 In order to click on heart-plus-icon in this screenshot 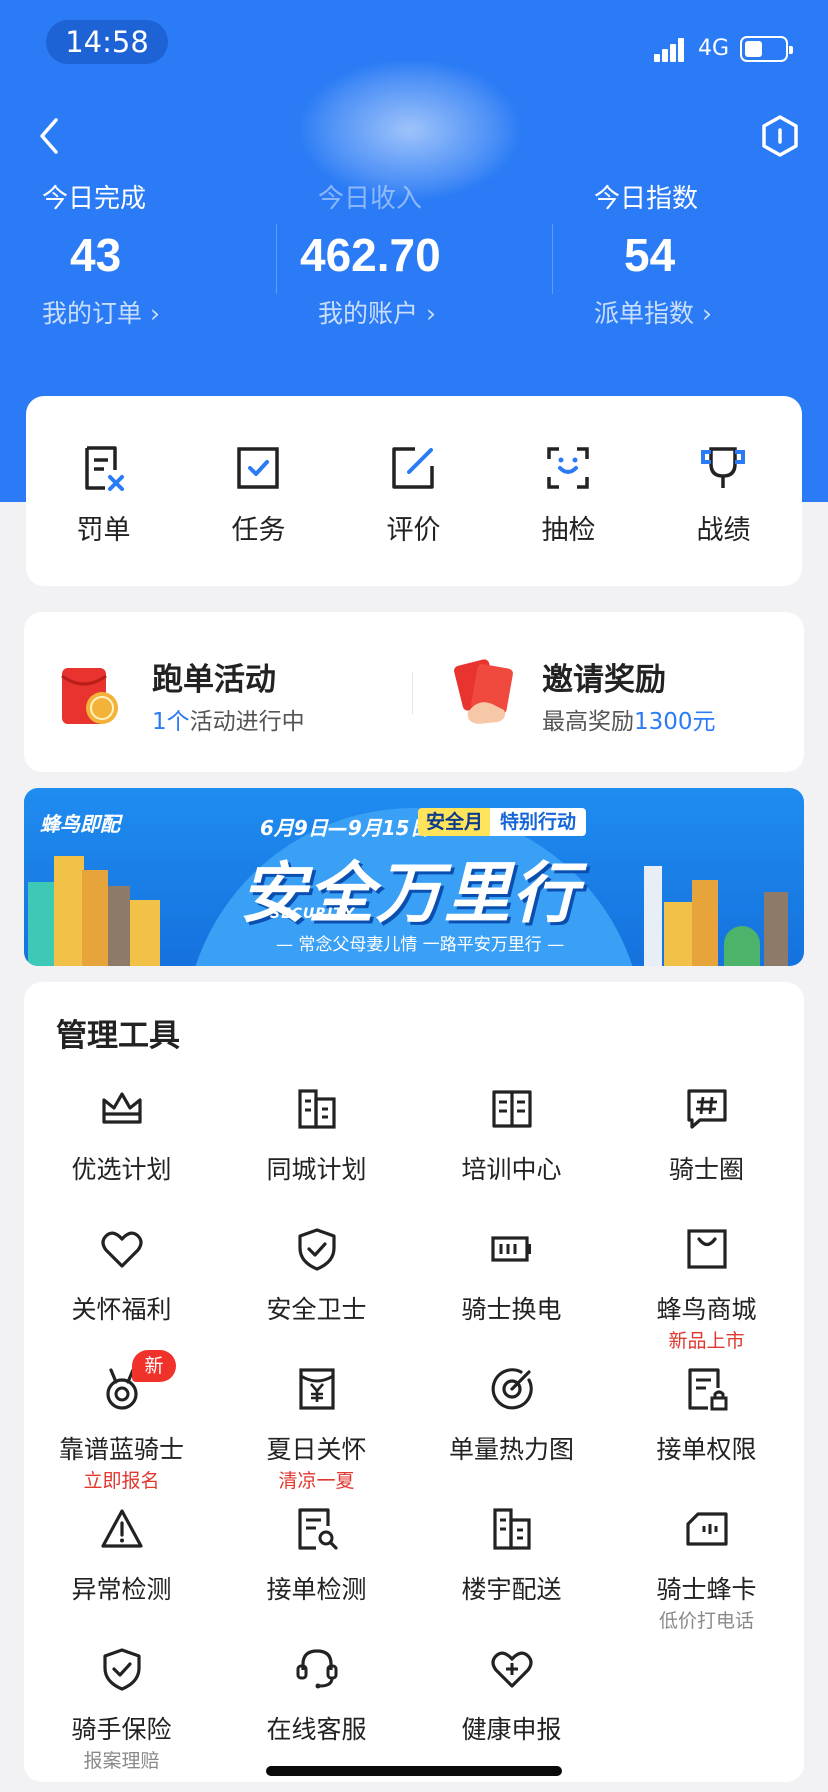, I will do `click(512, 1669)`.